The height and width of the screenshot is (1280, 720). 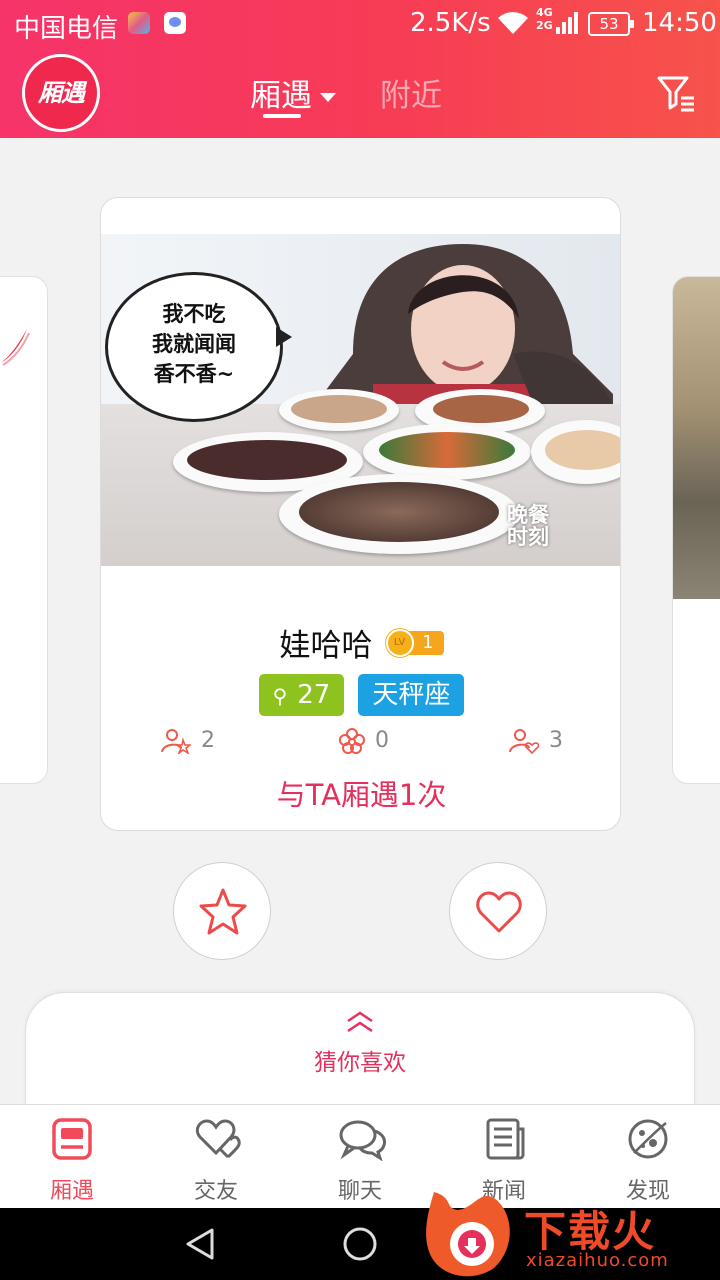 I want to click on guess-you-like-label: 猜你喜欢, so click(x=360, y=1063).